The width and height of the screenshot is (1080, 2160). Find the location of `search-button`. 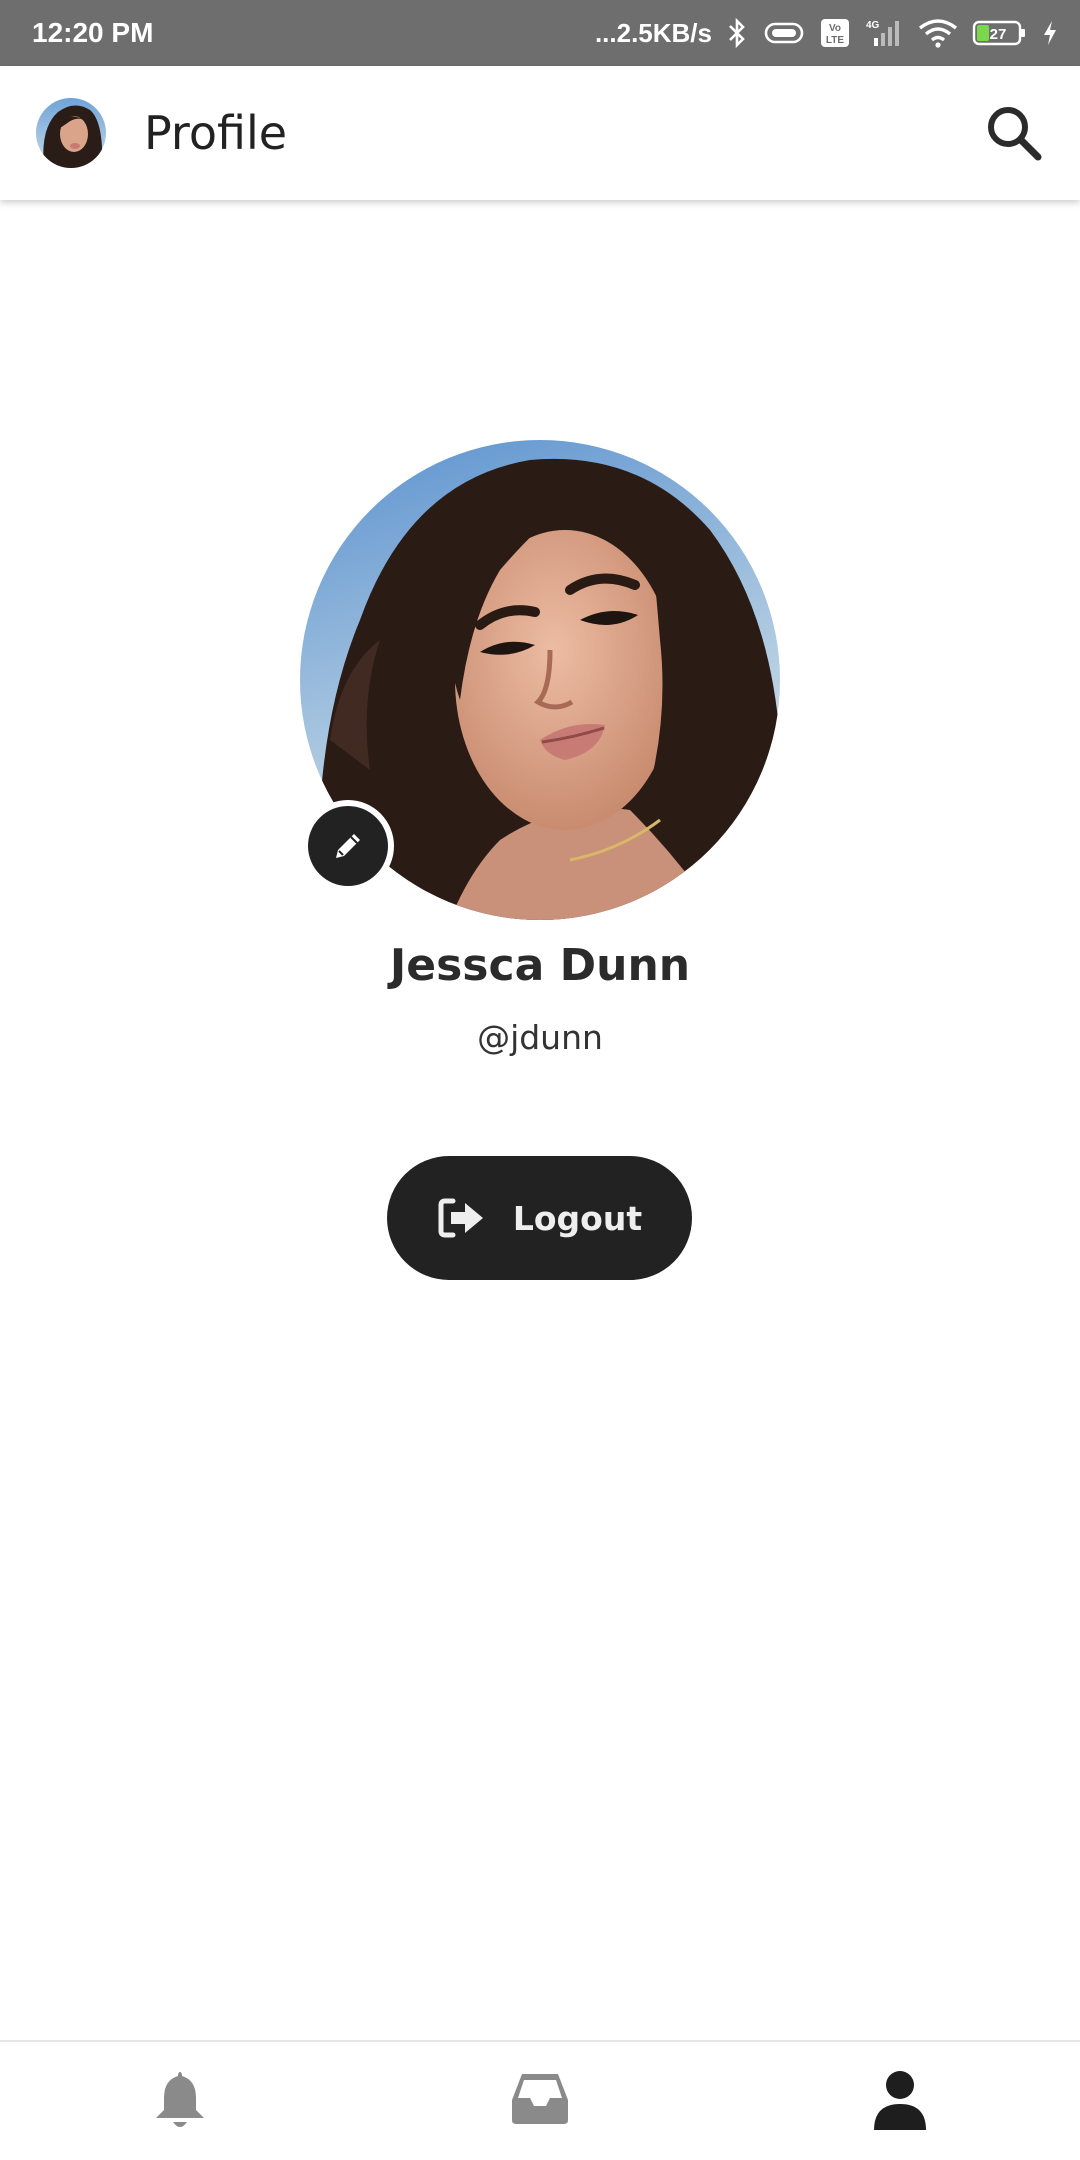

search-button is located at coordinates (1014, 133).